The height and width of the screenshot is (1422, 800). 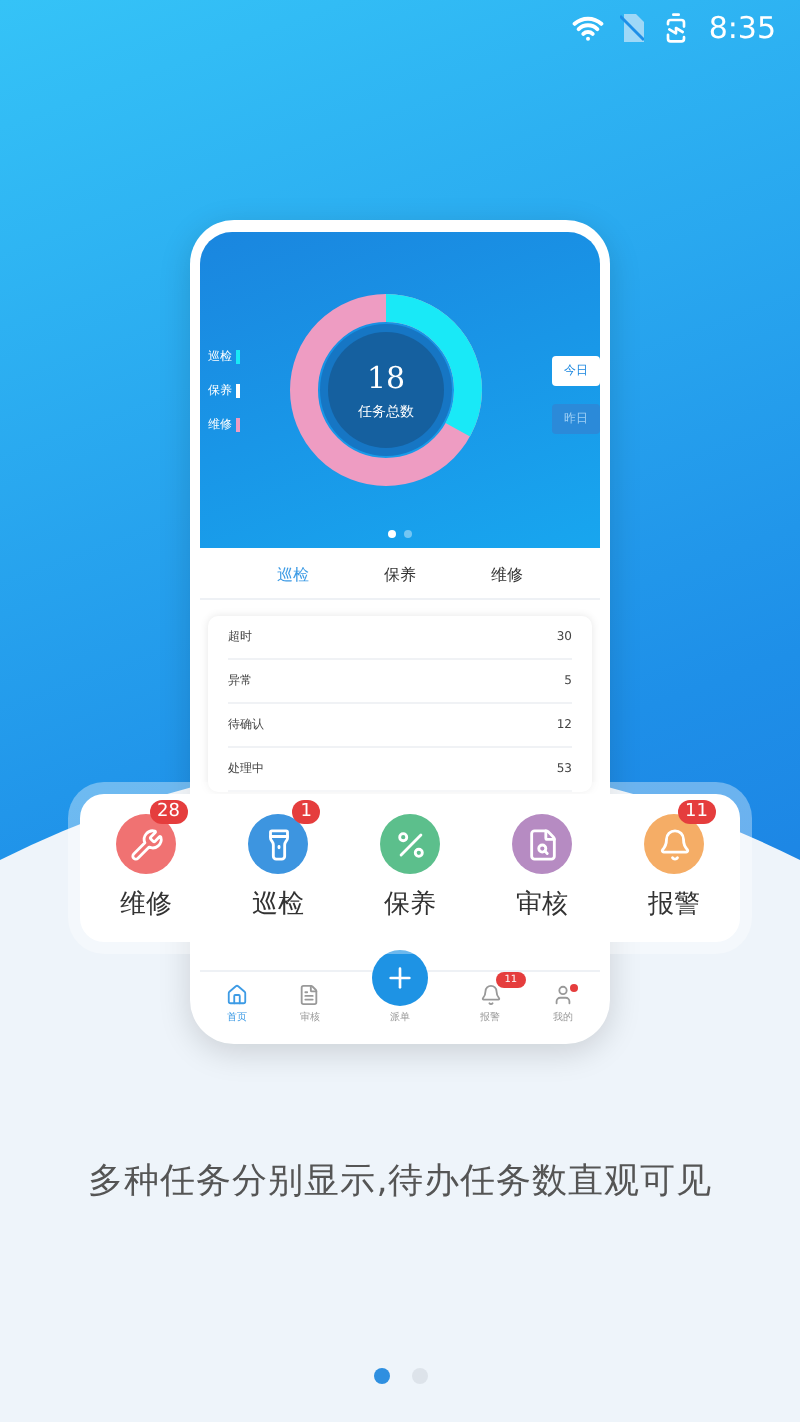 I want to click on home-icon, so click(x=236, y=995).